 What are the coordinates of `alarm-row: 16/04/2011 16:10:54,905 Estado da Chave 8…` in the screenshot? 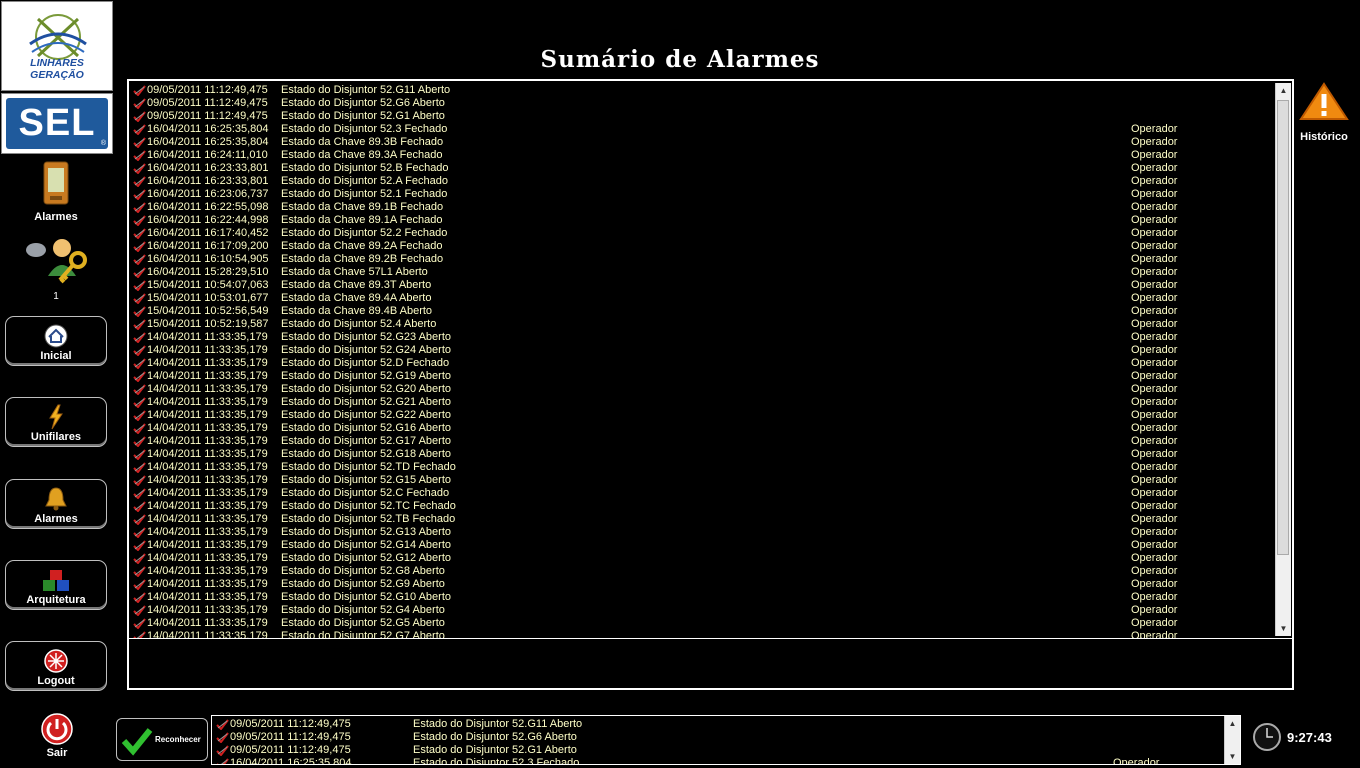 It's located at (701, 259).